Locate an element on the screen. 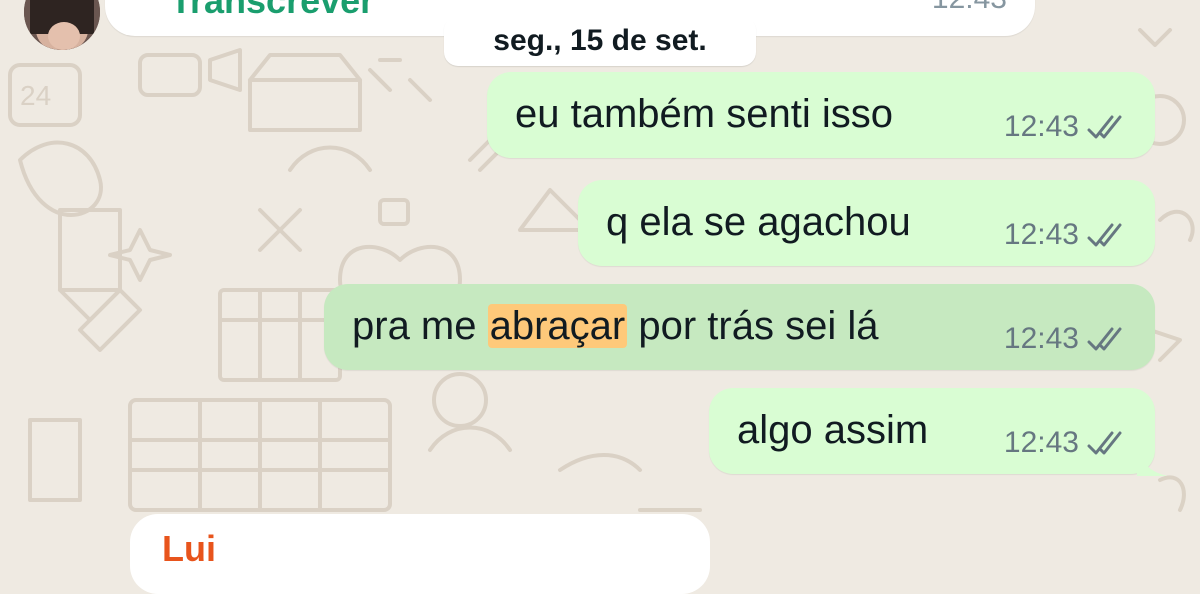  incoming-message-bubble: Lui is located at coordinates (420, 554).